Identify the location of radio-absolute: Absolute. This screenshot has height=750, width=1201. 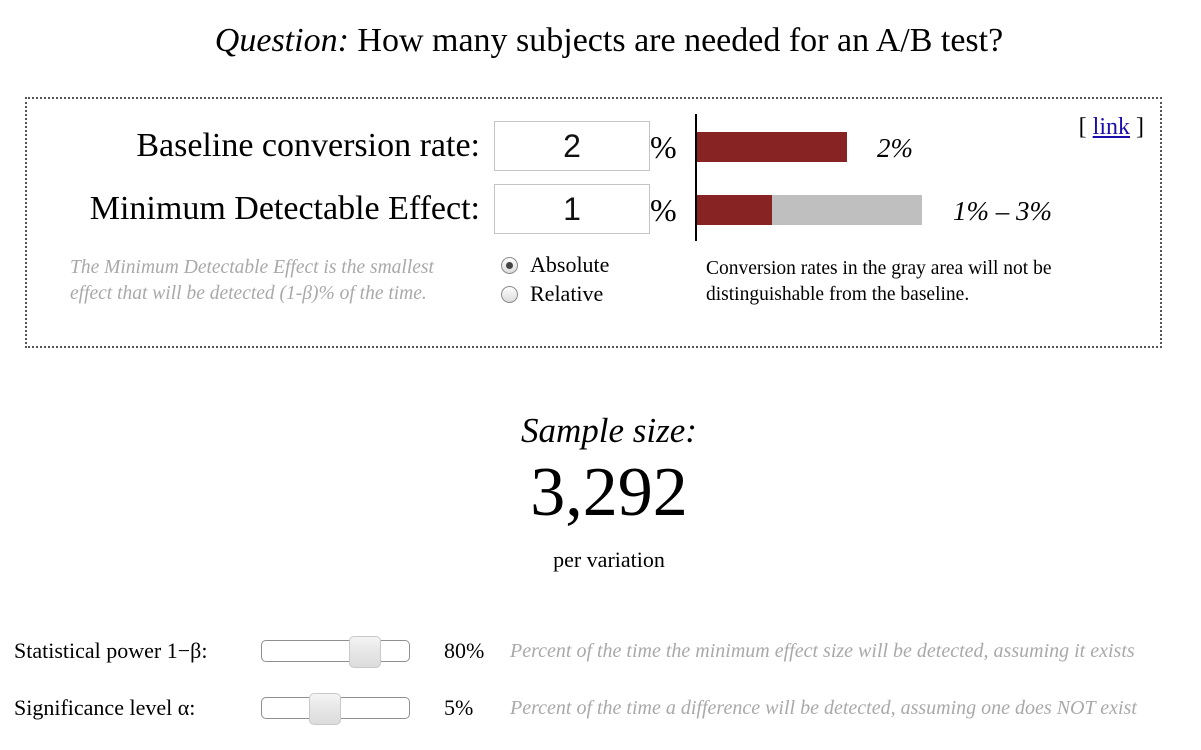
(555, 265).